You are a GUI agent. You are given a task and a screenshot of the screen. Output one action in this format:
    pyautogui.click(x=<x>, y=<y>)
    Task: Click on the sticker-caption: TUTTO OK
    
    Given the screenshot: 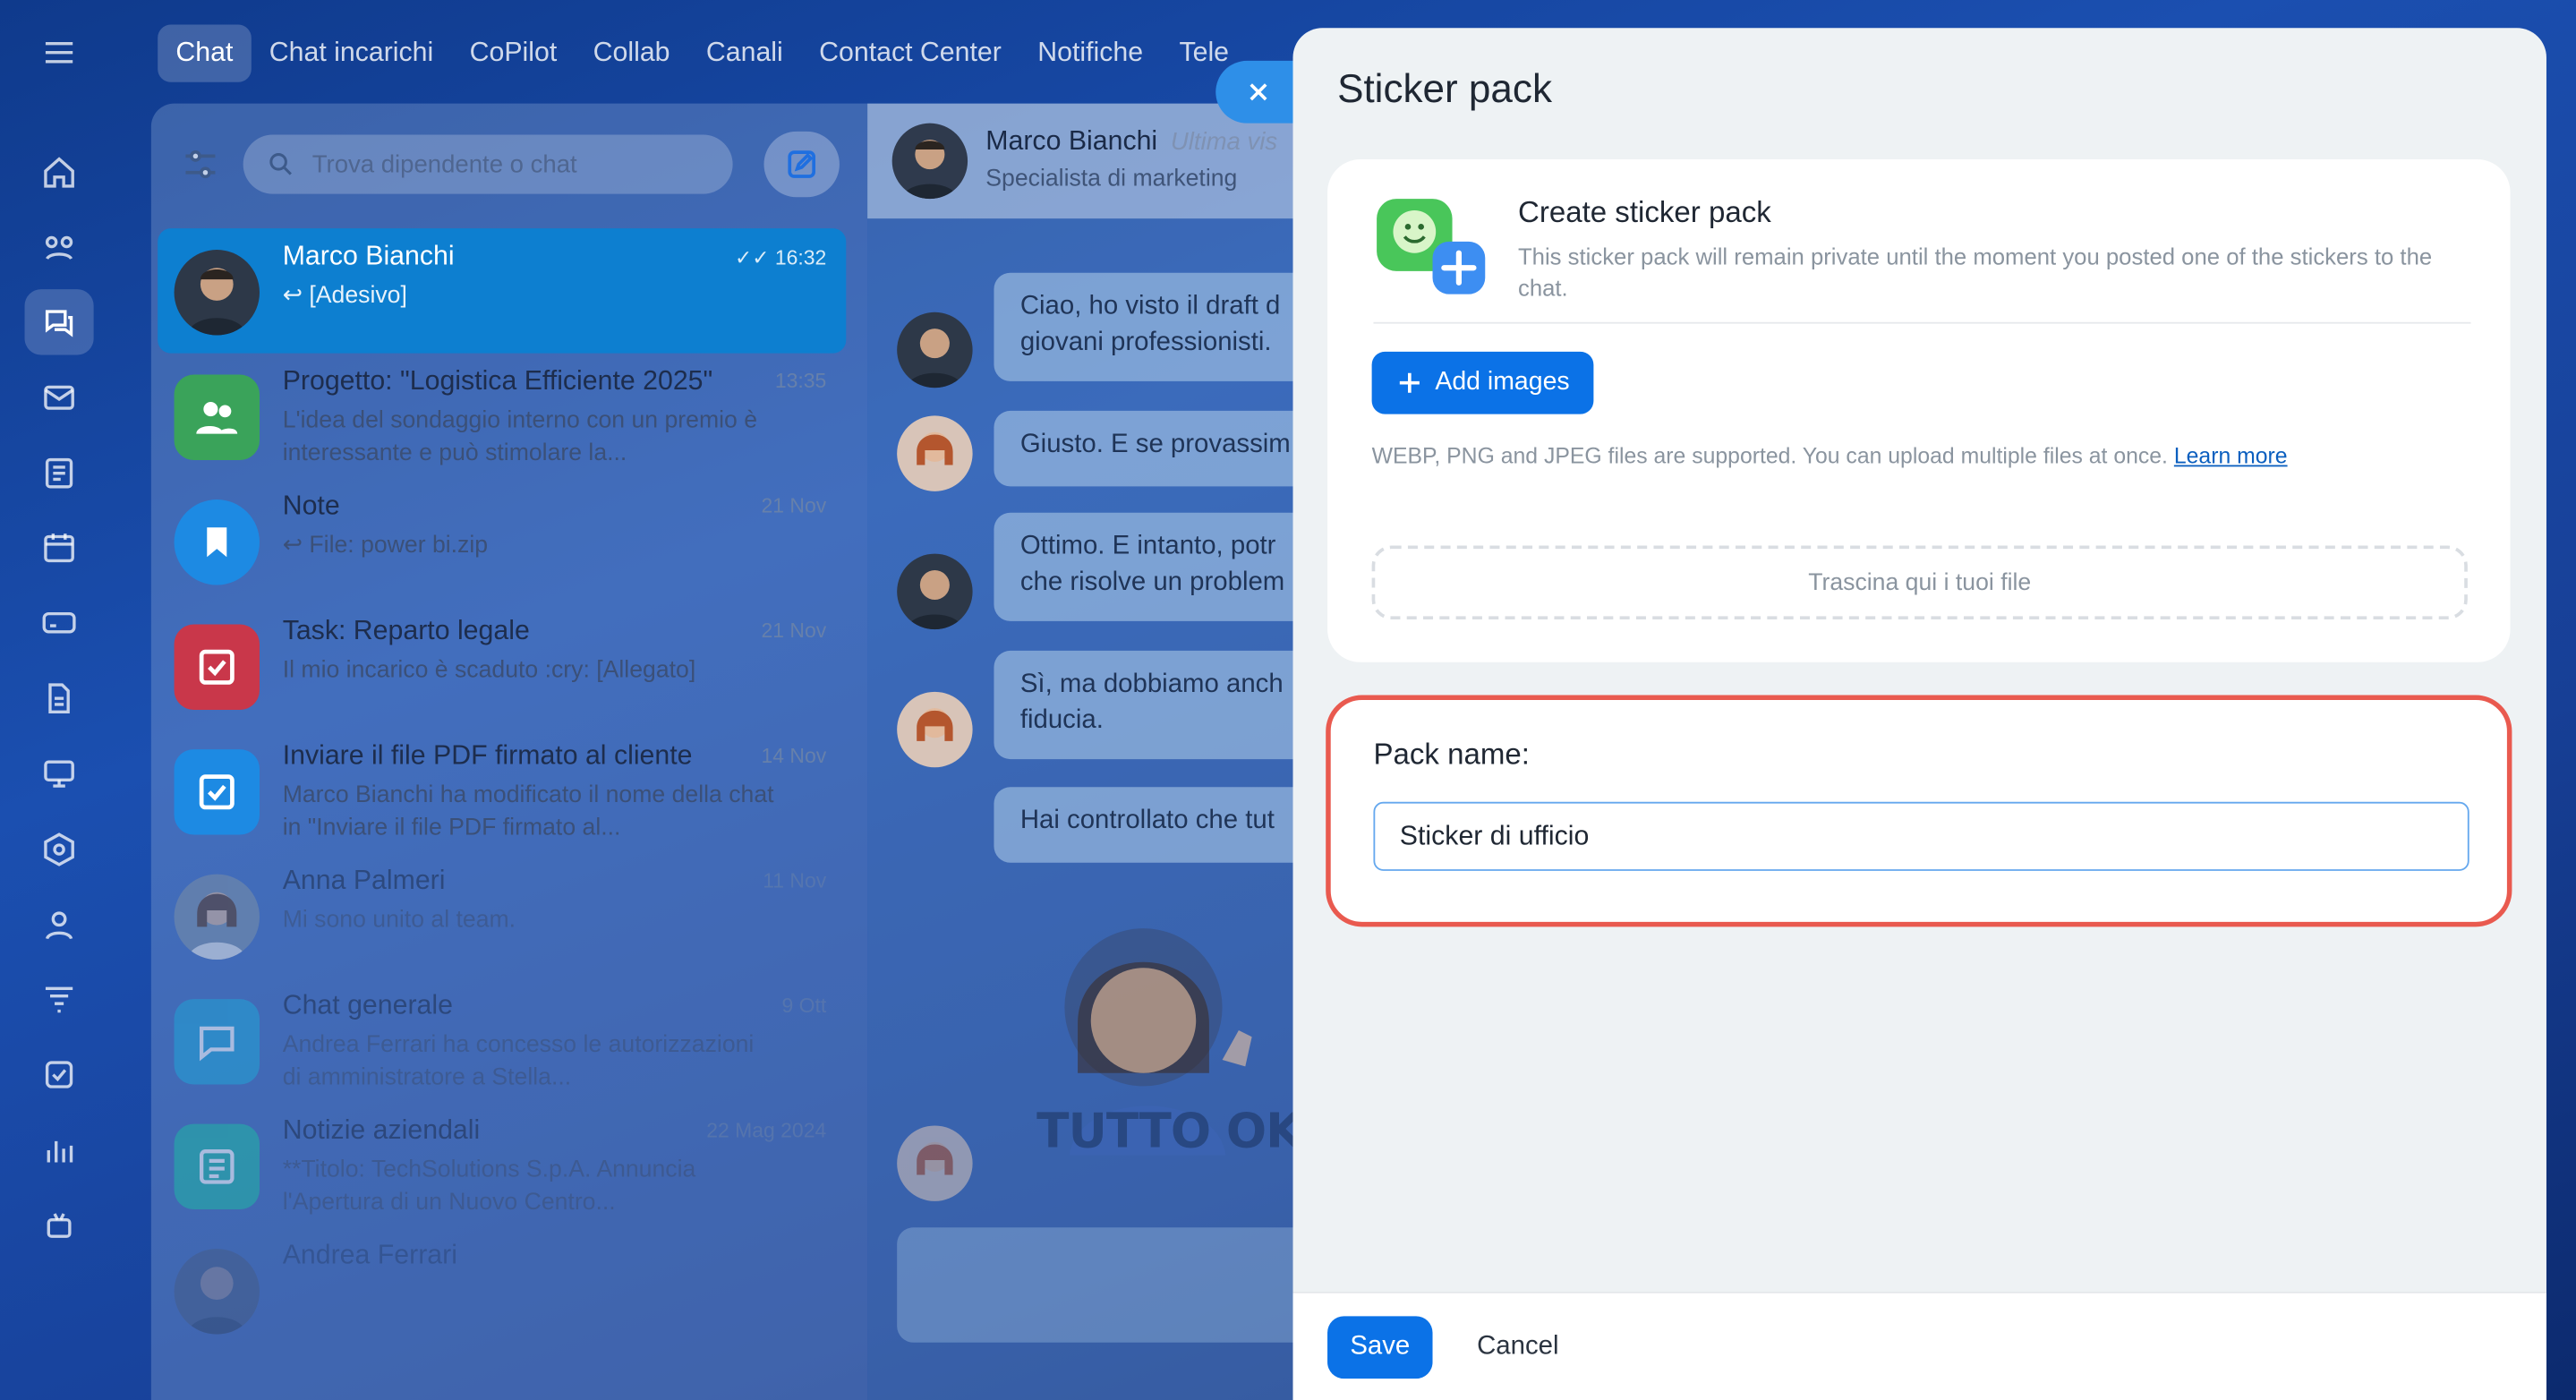 What is the action you would take?
    pyautogui.click(x=1169, y=1130)
    